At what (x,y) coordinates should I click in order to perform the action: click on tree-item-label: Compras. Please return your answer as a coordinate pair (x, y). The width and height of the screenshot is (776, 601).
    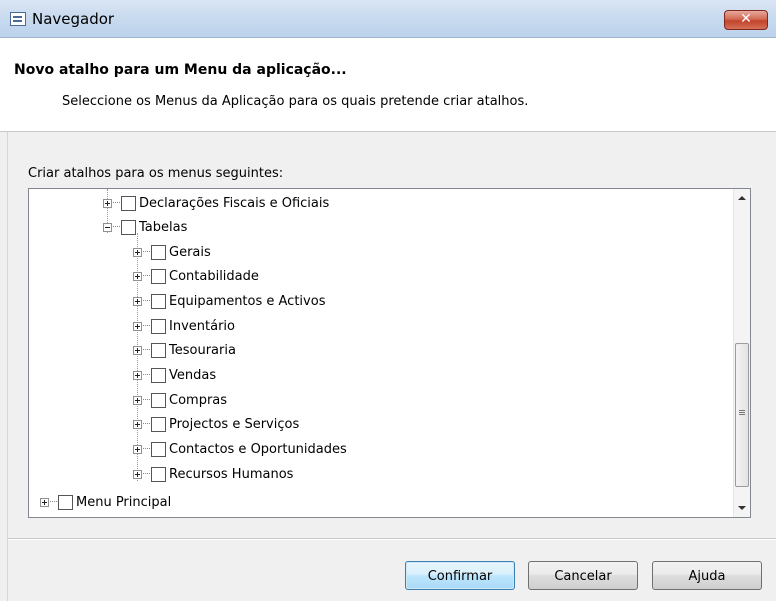
    Looking at the image, I should click on (198, 400).